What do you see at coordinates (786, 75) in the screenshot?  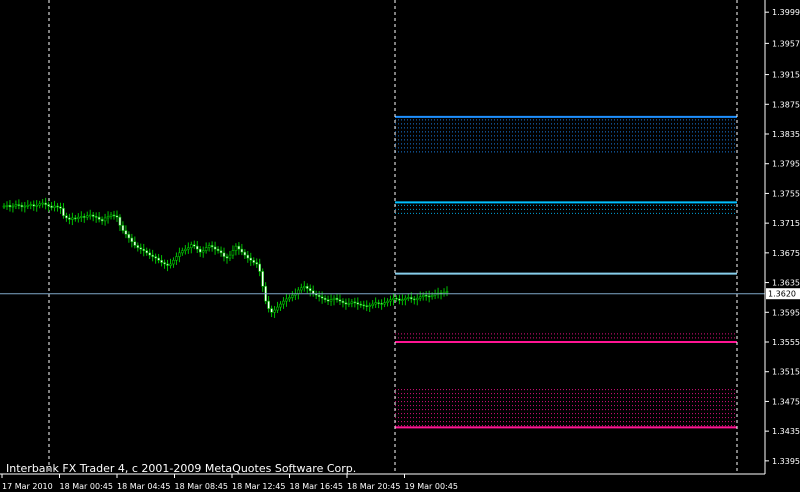 I see `y-tick-label: 1.3915` at bounding box center [786, 75].